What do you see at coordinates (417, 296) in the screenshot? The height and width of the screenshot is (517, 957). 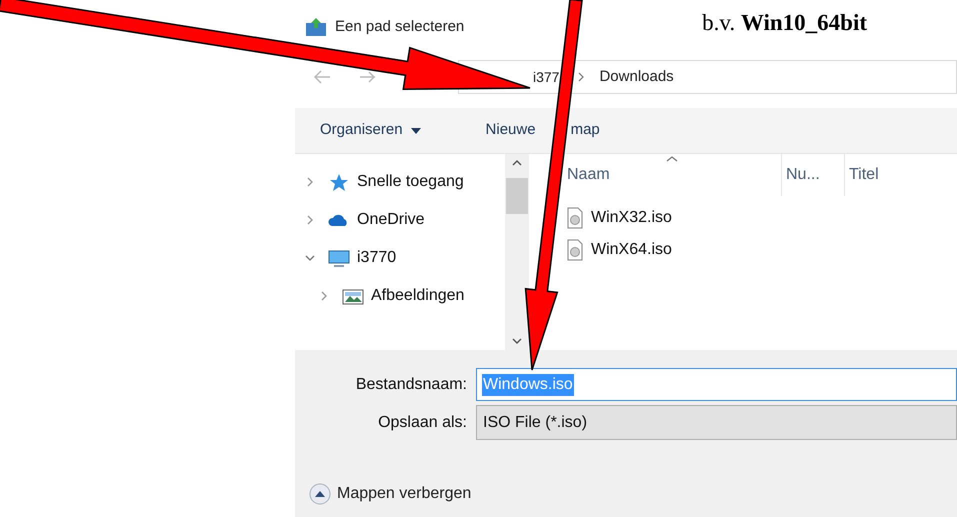 I see `tree-item: Afbeeldingen` at bounding box center [417, 296].